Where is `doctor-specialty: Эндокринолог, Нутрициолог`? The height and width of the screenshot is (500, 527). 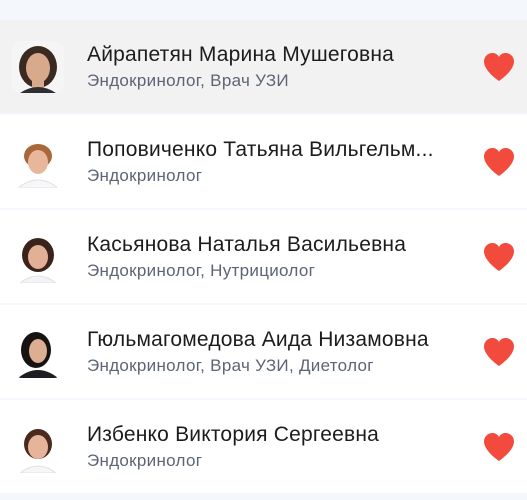
doctor-specialty: Эндокринолог, Нутрициолог is located at coordinates (201, 270).